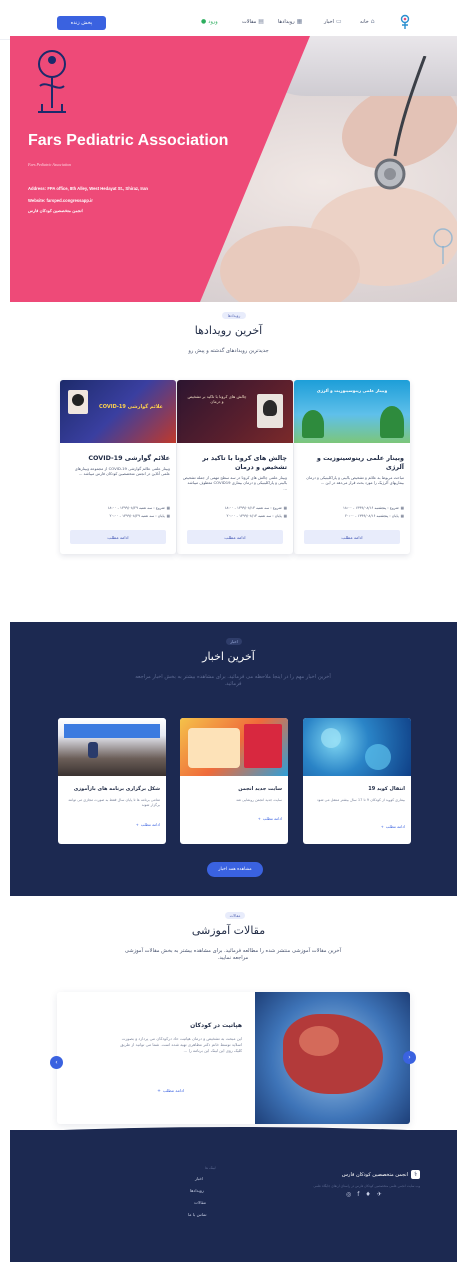 The image size is (457, 1262). What do you see at coordinates (235, 462) in the screenshot?
I see `event-title: چالش های کرونا با تاکید بر تشخیص و درمان` at bounding box center [235, 462].